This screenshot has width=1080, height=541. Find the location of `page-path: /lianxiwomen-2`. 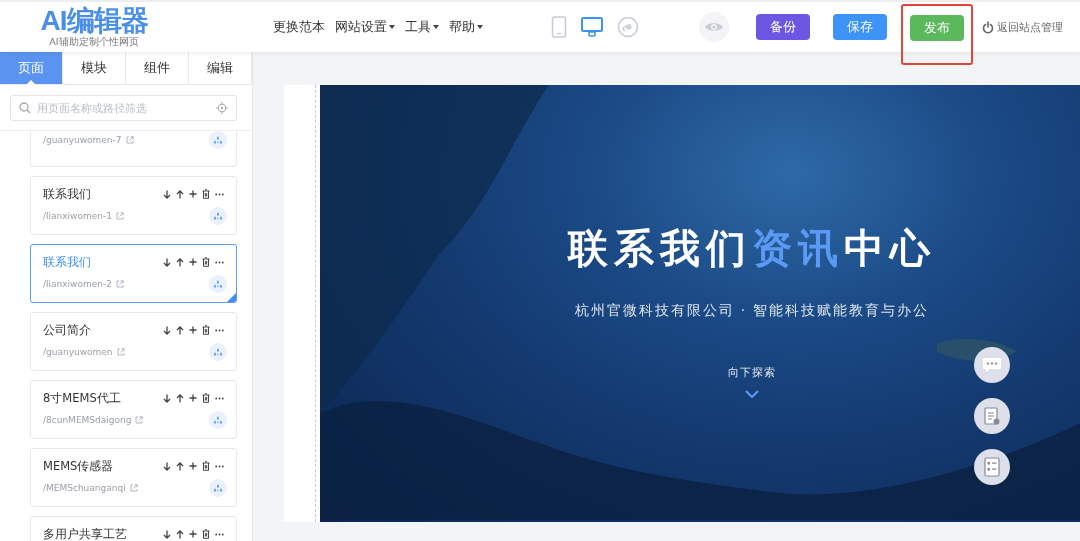

page-path: /lianxiwomen-2 is located at coordinates (77, 284).